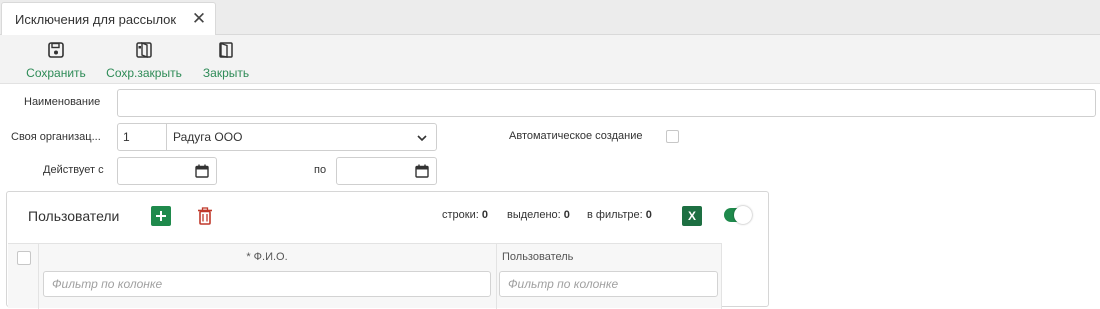 Image resolution: width=1100 pixels, height=309 pixels. I want to click on tab-mailing-exclusions: Исключения для рассылок ✕, so click(108, 19).